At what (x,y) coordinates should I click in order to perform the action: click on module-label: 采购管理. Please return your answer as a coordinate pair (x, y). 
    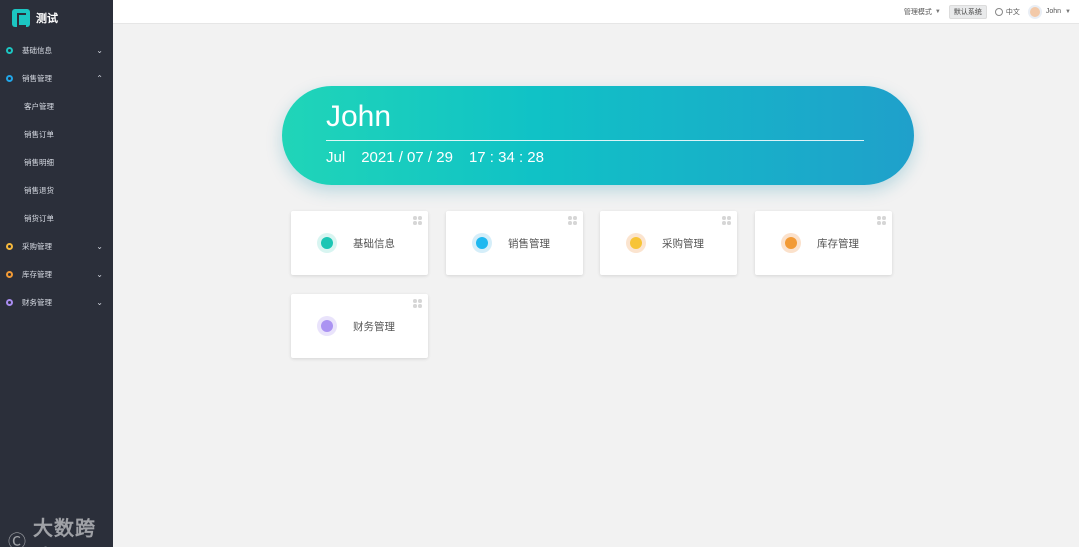
    Looking at the image, I should click on (683, 243).